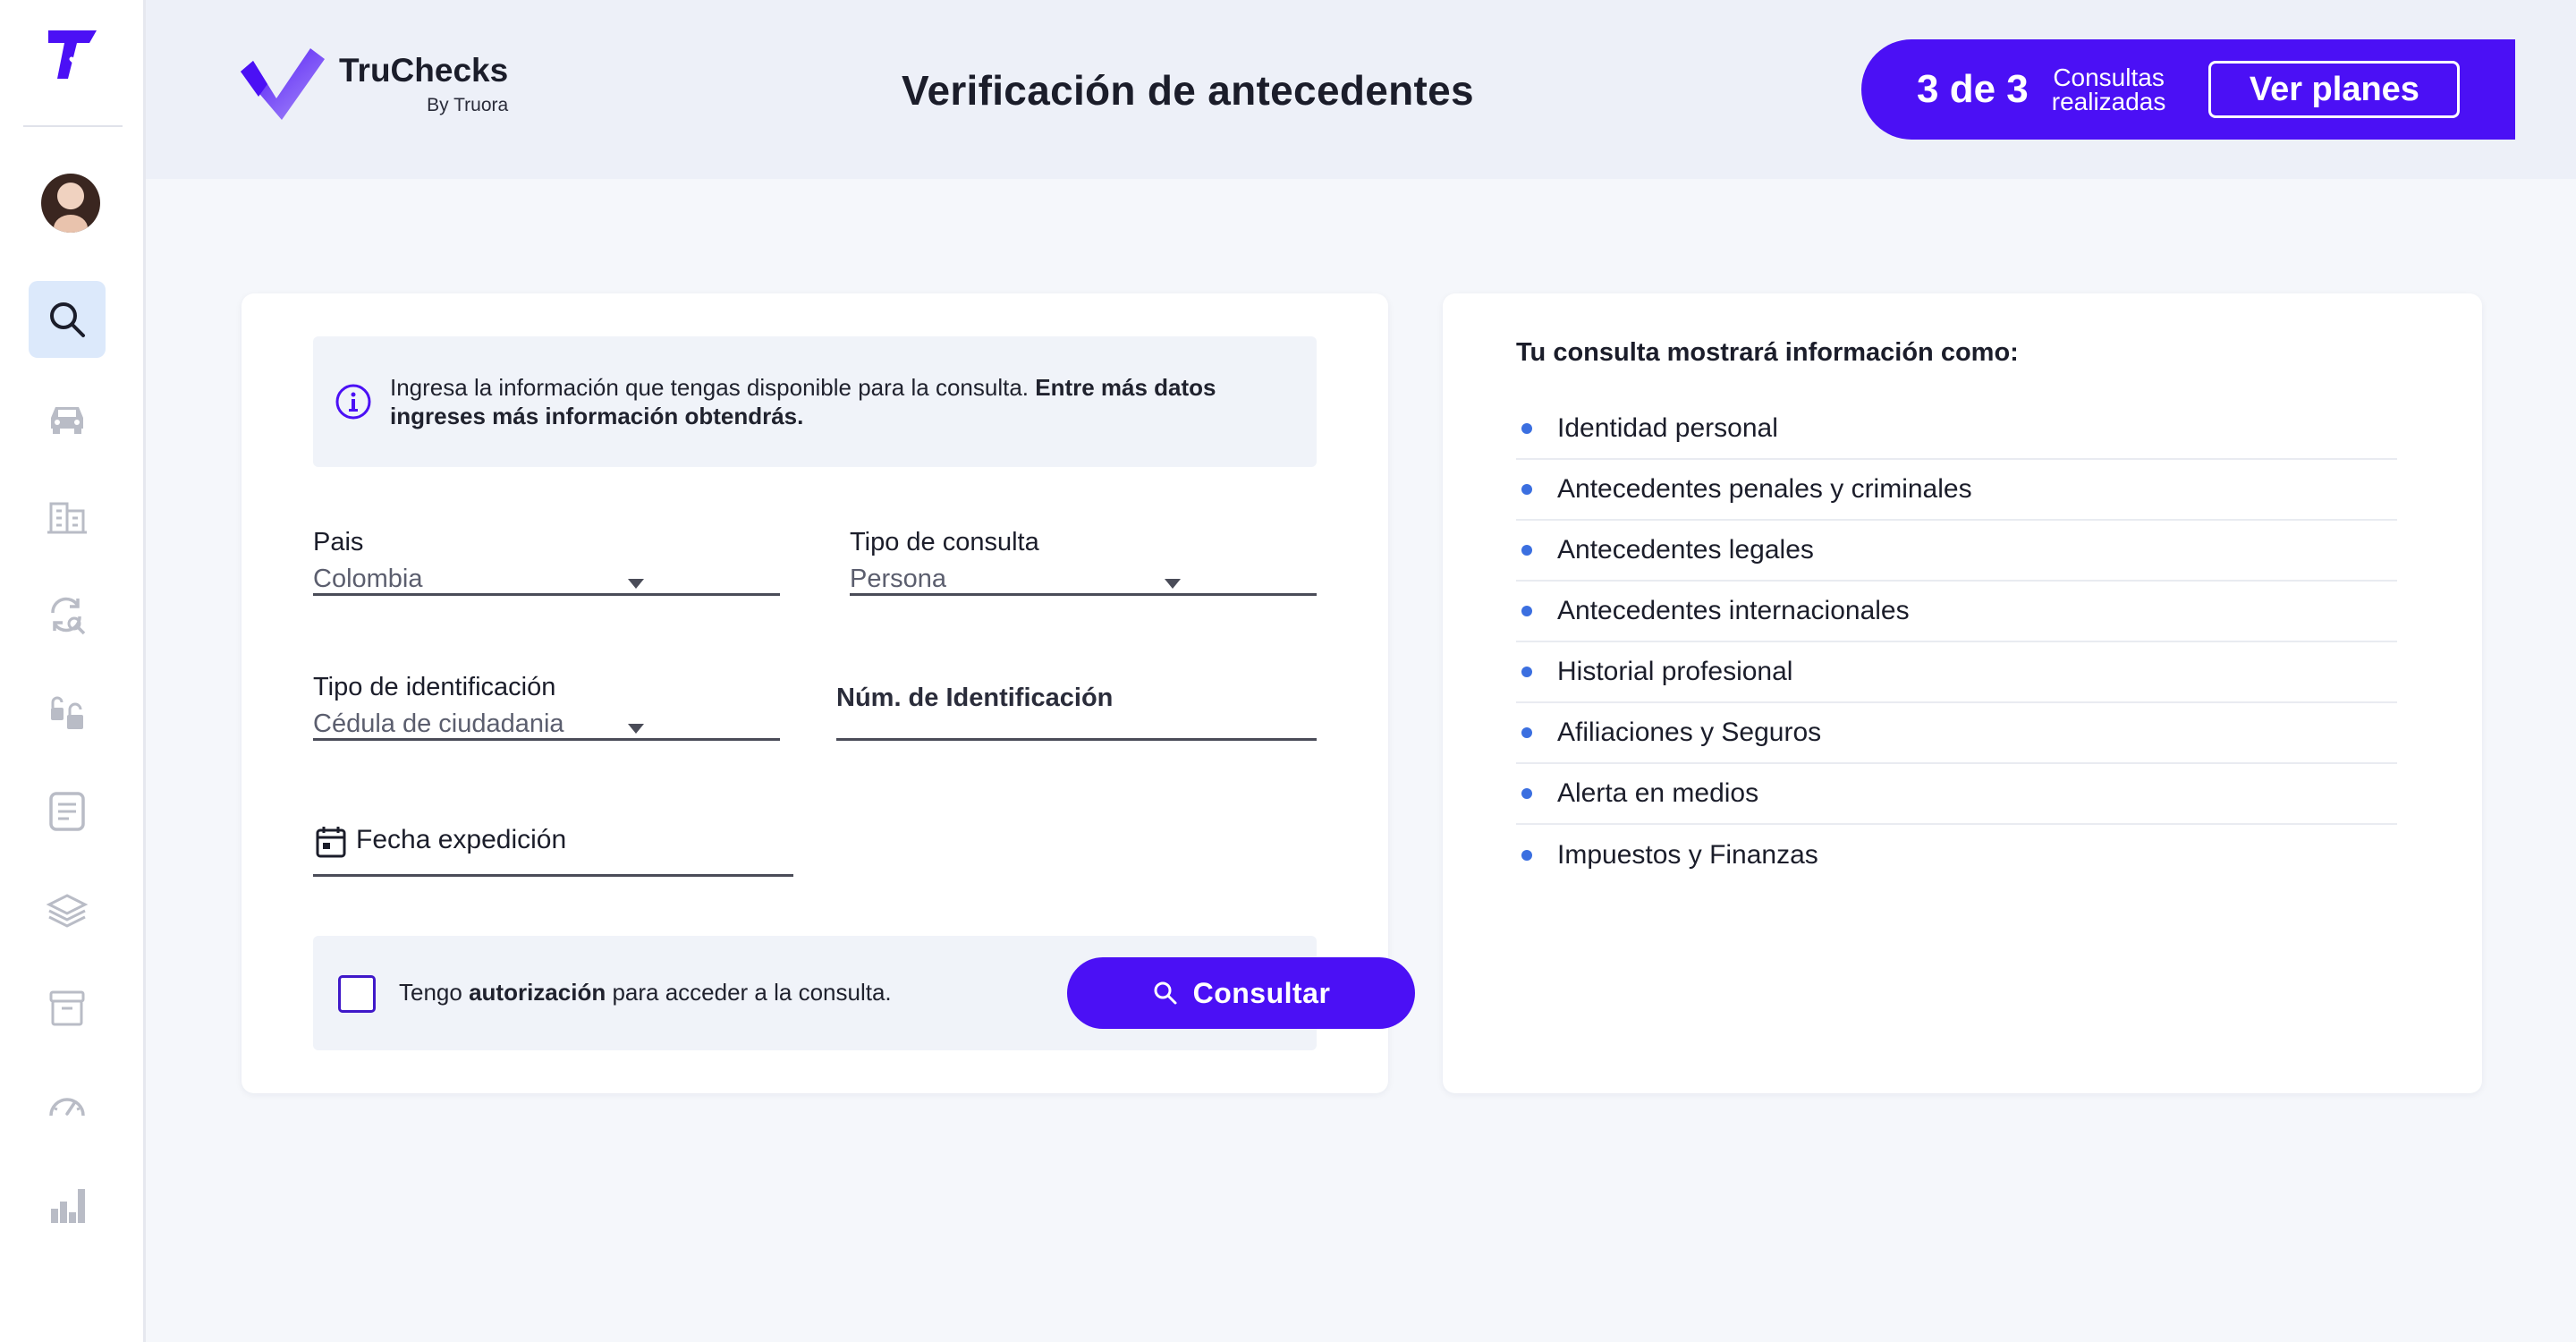 The height and width of the screenshot is (1342, 2576). I want to click on info-icon, so click(353, 402).